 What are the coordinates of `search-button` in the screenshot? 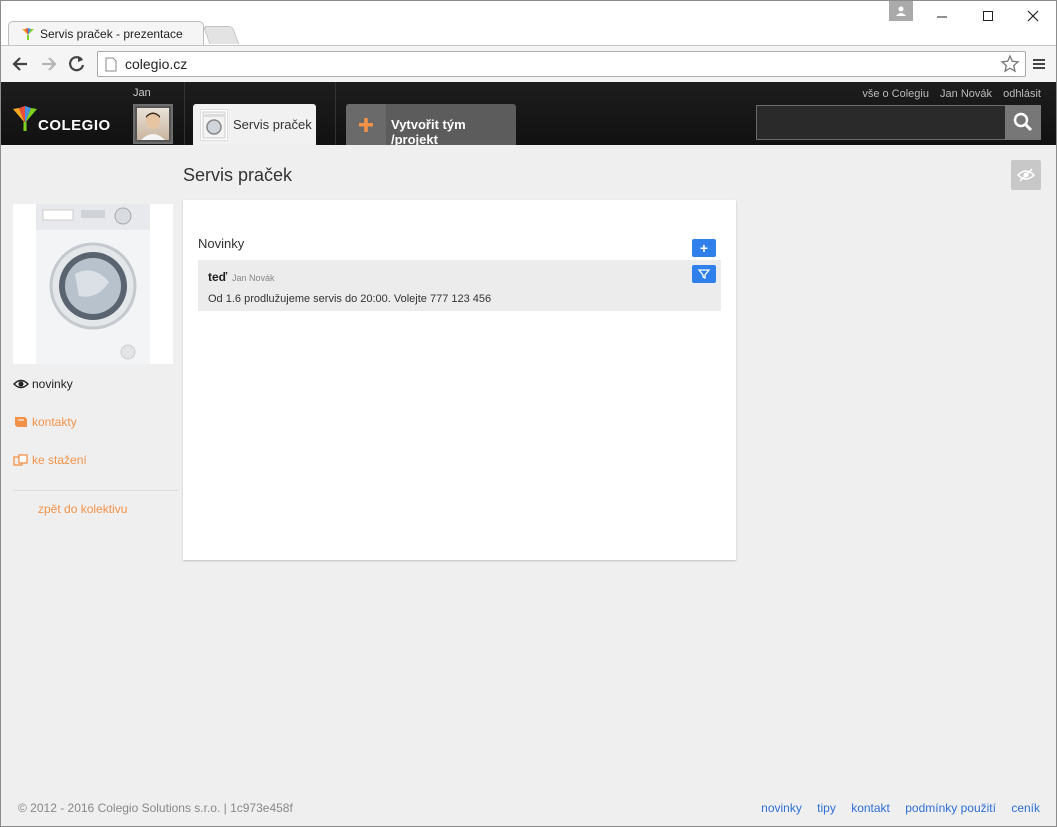 It's located at (1023, 122).